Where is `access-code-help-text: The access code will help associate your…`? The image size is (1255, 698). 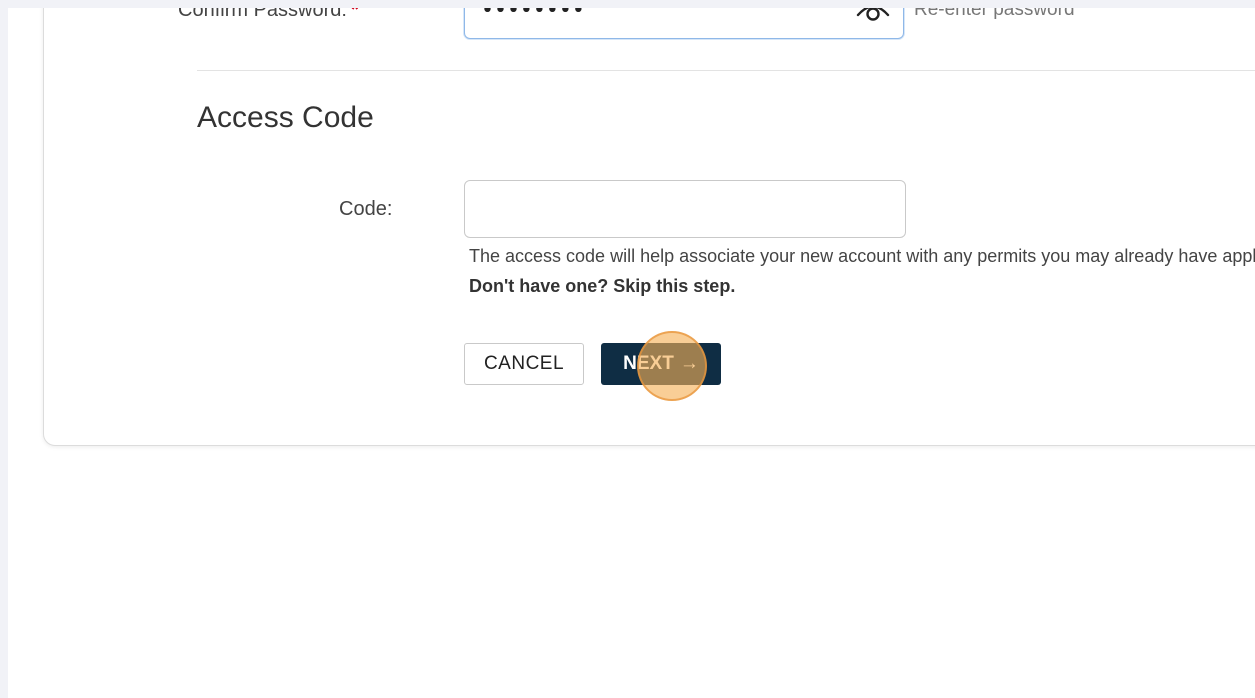
access-code-help-text: The access code will help associate your… is located at coordinates (862, 256).